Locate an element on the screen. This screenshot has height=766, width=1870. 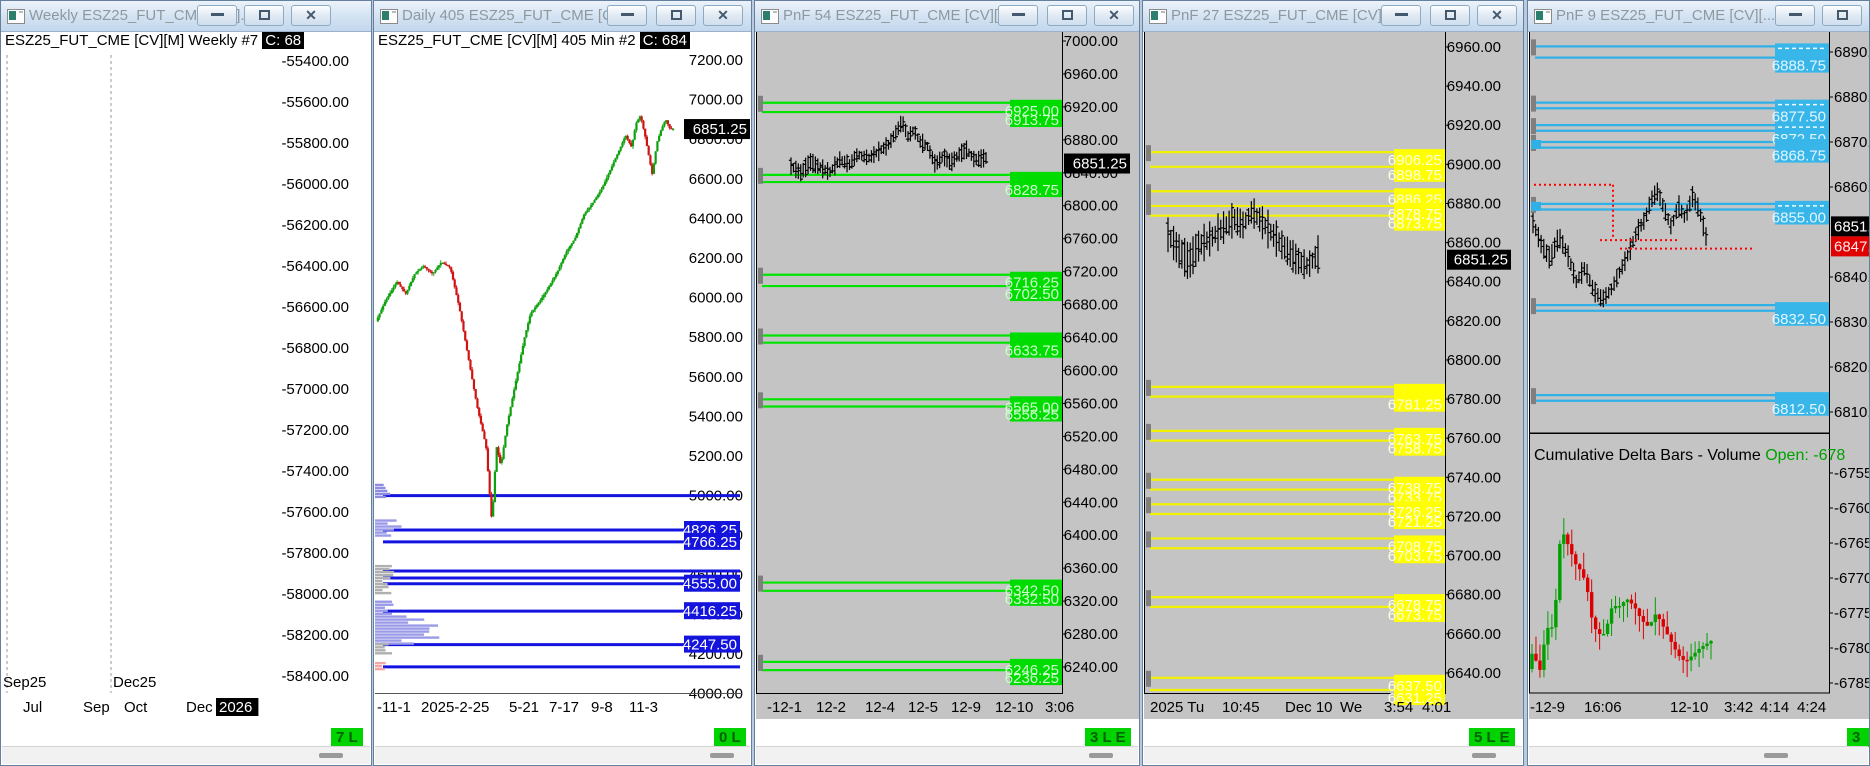
svg-text: -55400.00 is located at coordinates (315, 61).